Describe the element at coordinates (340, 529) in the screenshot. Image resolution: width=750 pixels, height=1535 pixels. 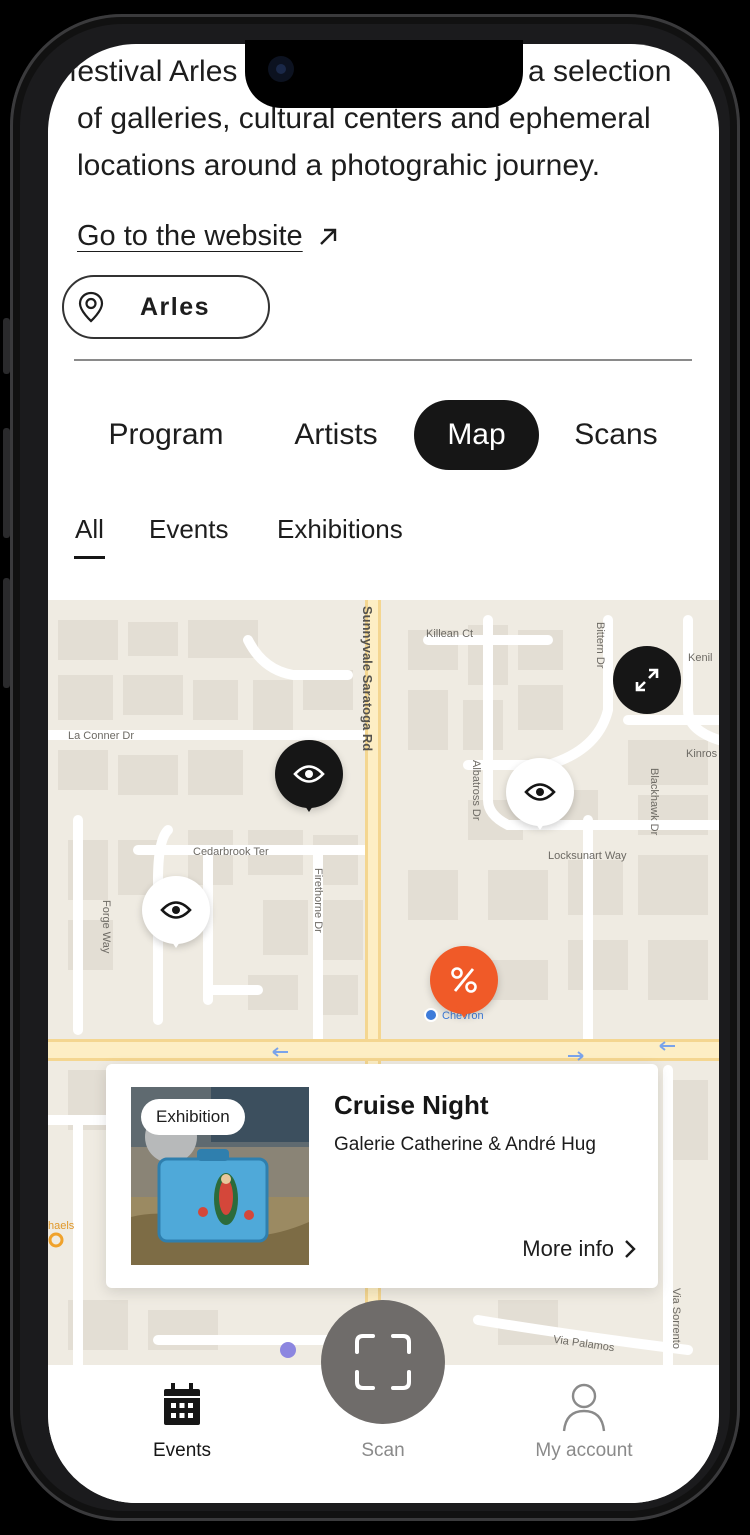
I see `filter-tab-exhibitions: Exhibitions` at that location.